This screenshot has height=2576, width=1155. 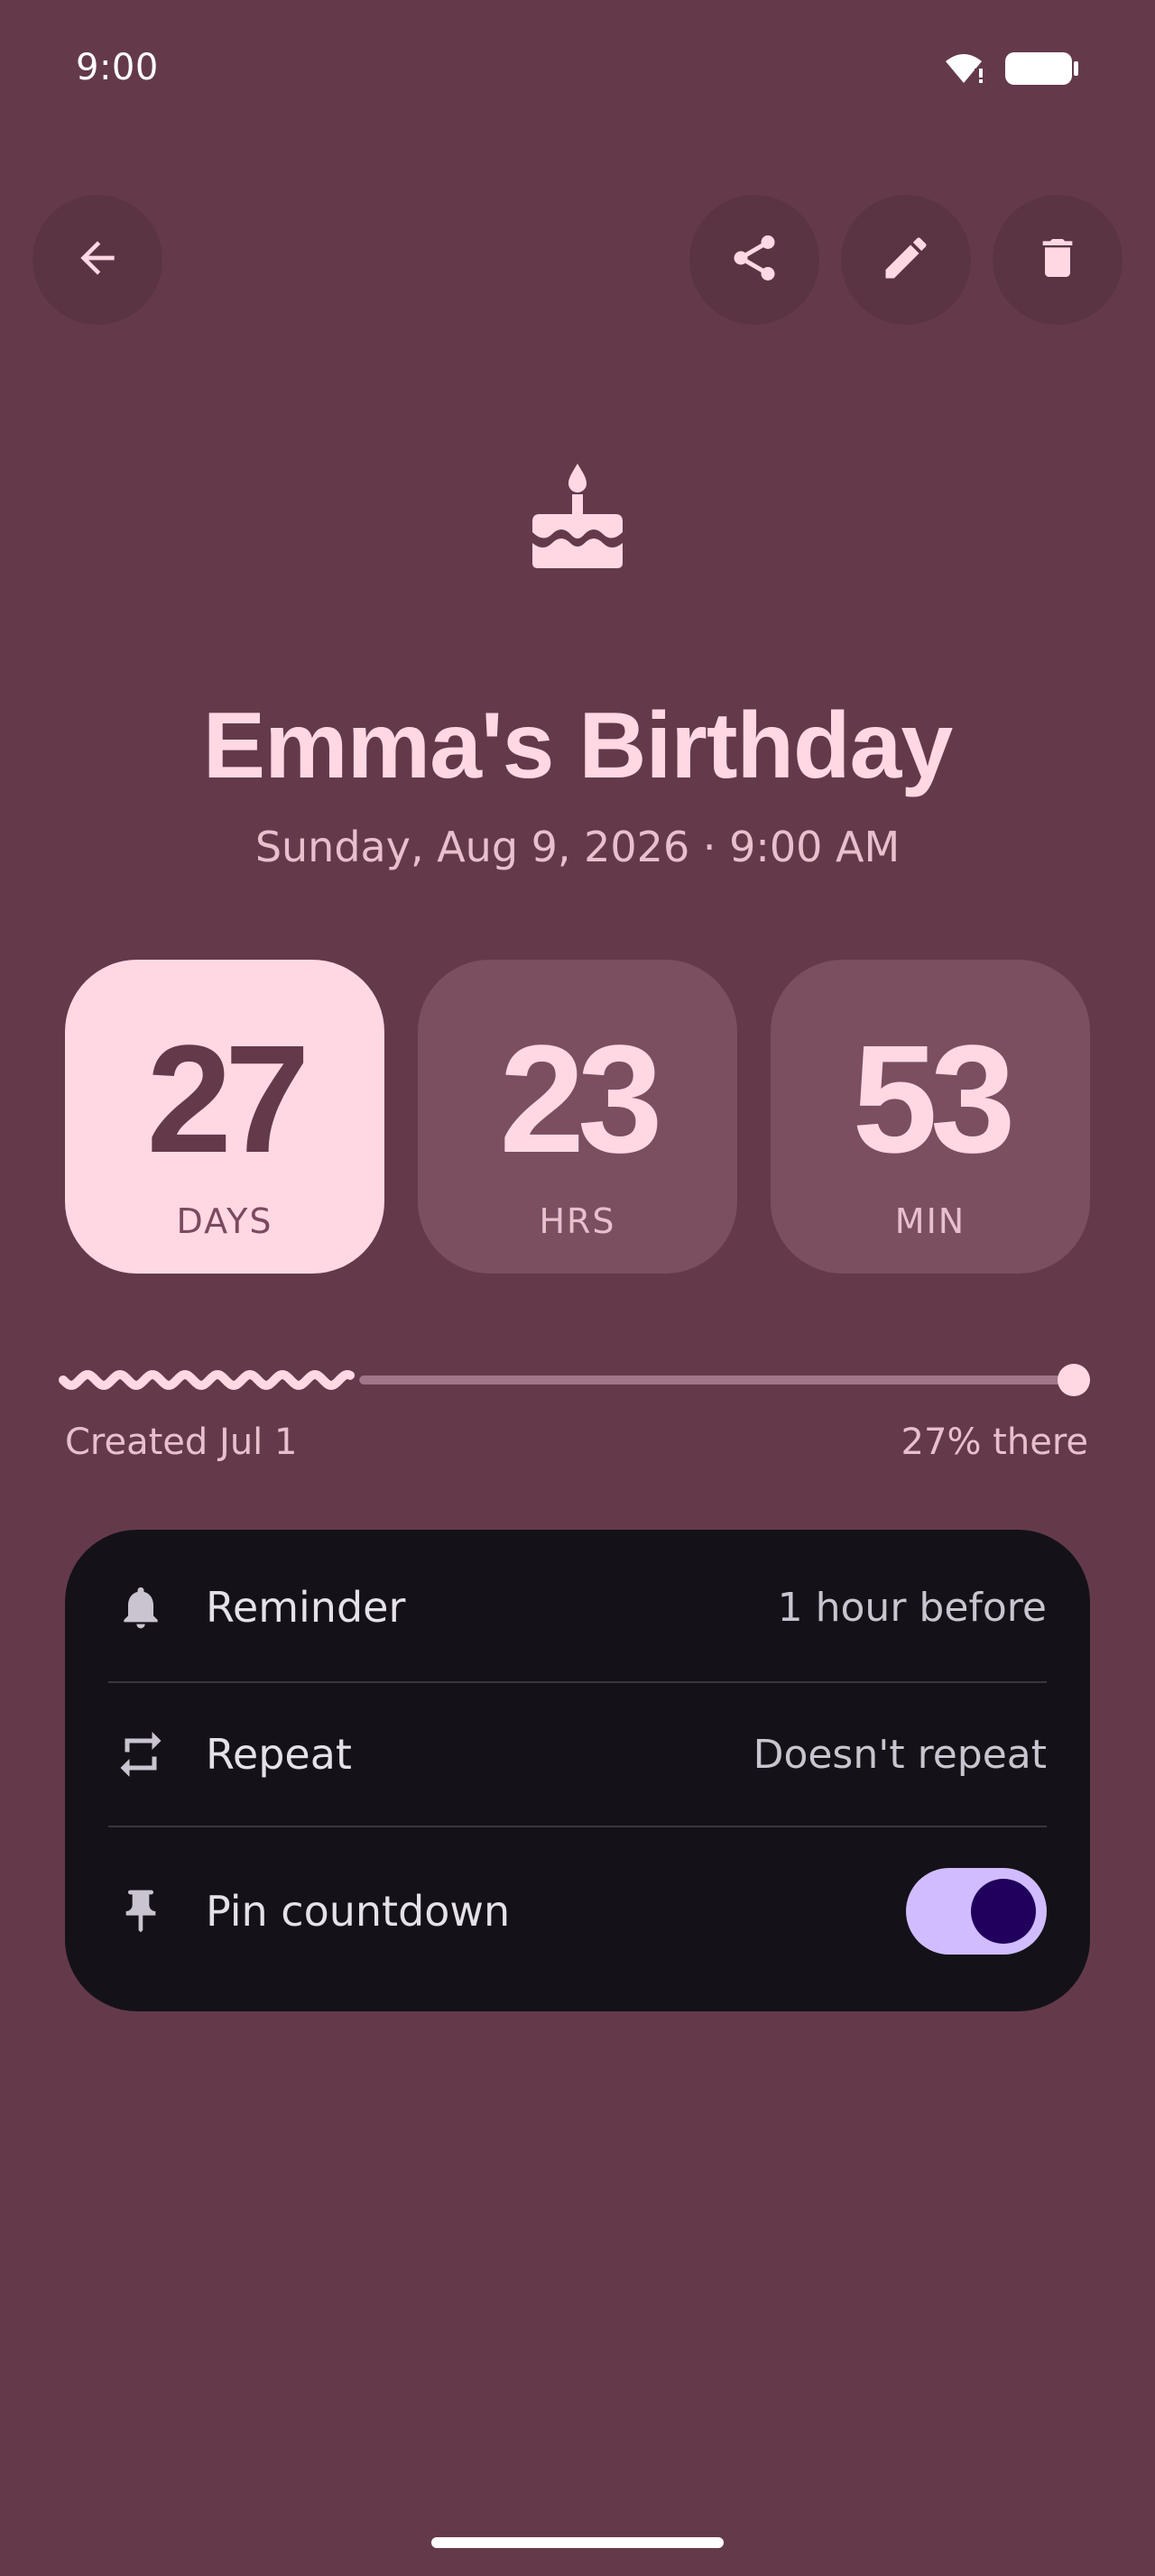 I want to click on pin-icon, so click(x=141, y=1911).